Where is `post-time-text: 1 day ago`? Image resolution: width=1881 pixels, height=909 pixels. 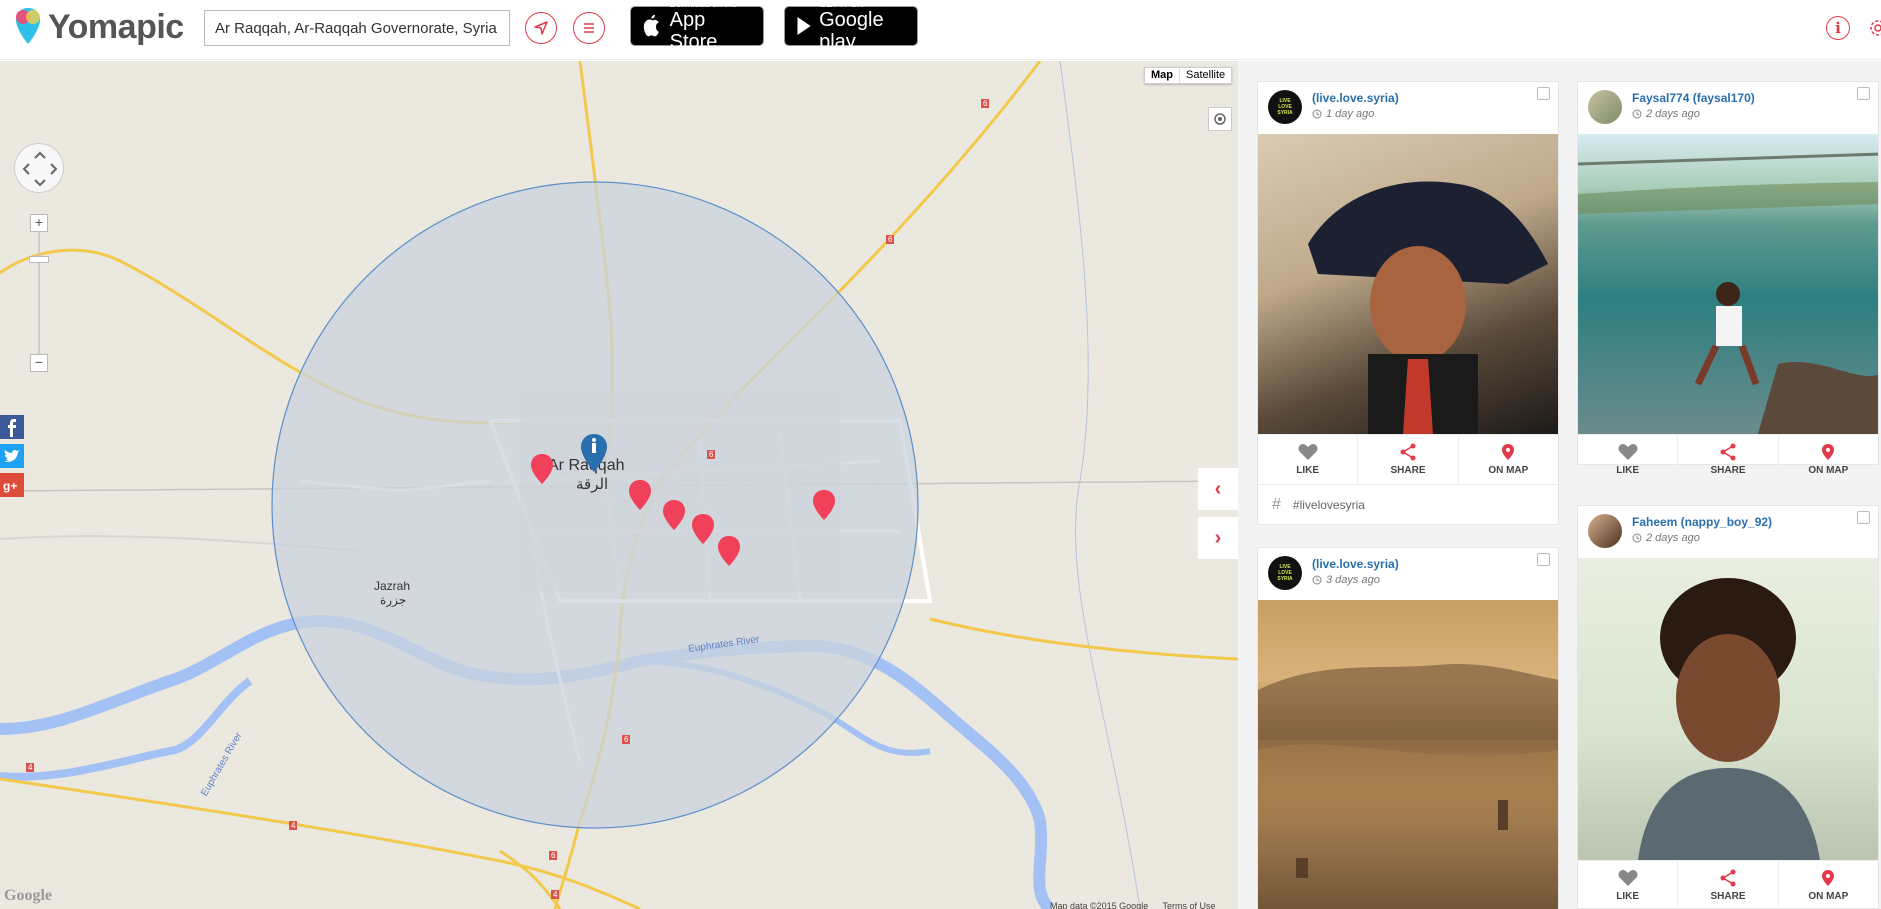 post-time-text: 1 day ago is located at coordinates (1350, 114).